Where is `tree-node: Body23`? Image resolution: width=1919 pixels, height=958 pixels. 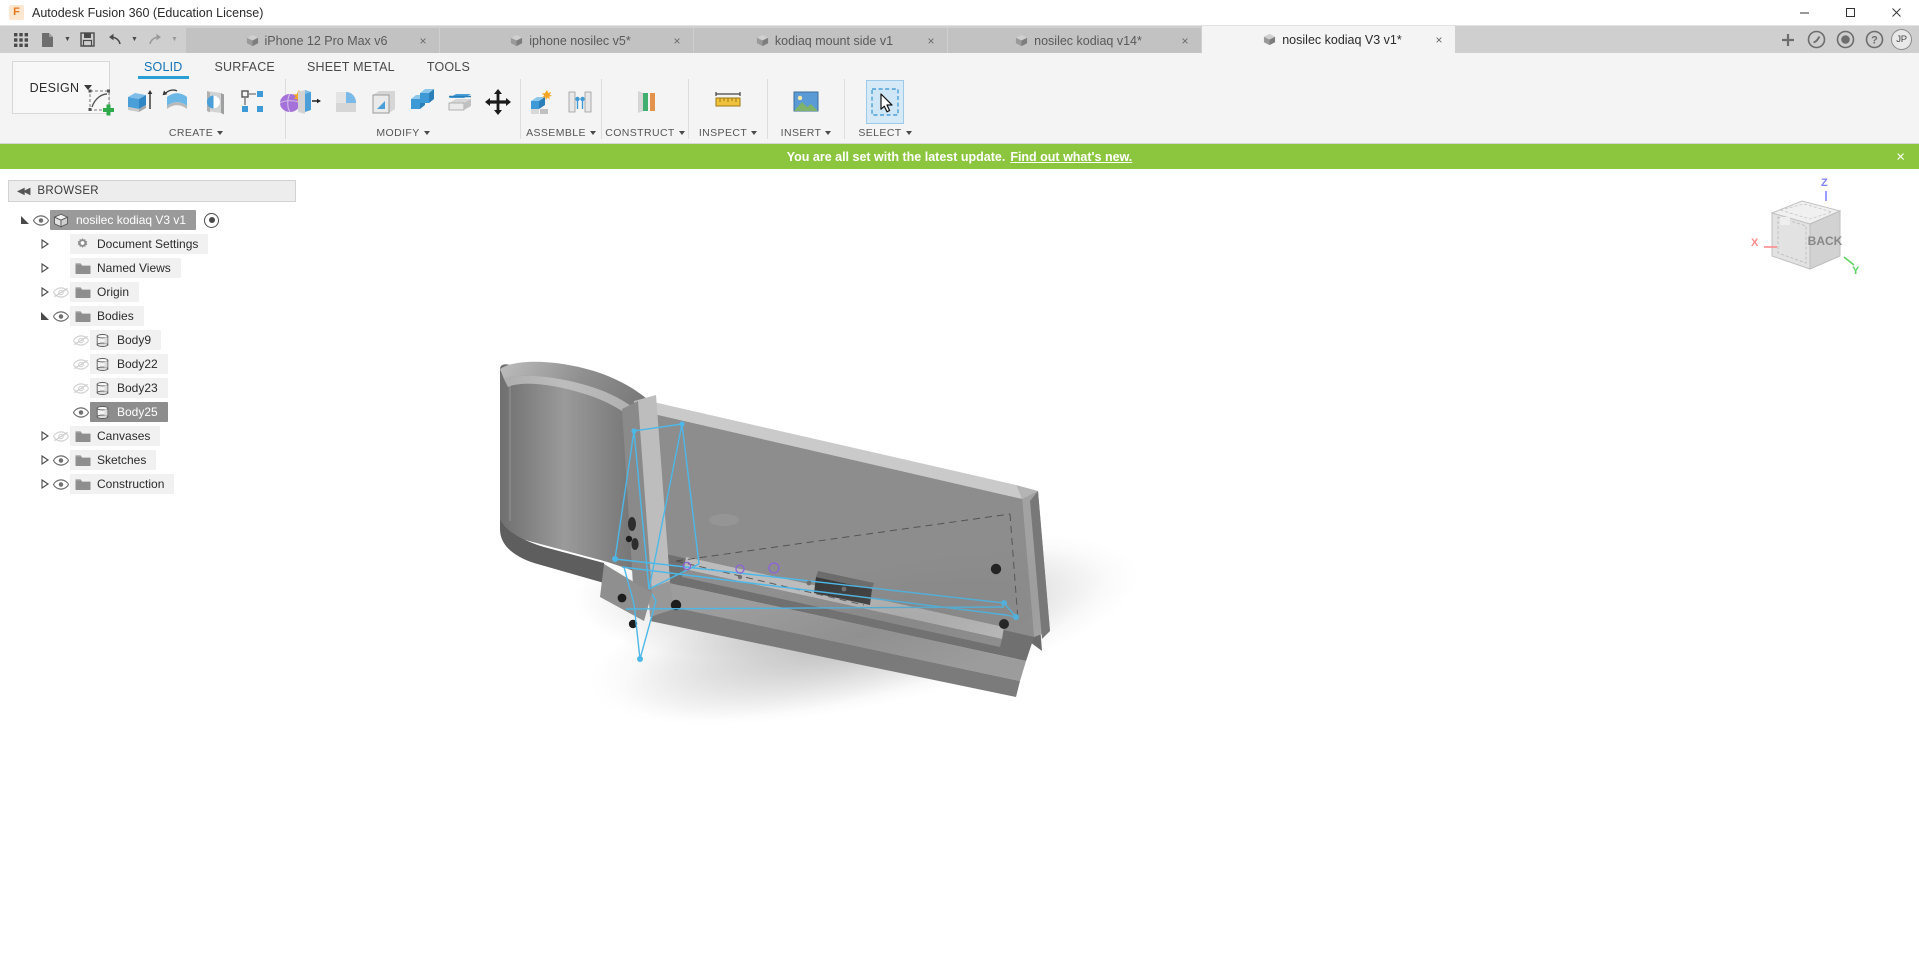
tree-node: Body23 is located at coordinates (152, 388).